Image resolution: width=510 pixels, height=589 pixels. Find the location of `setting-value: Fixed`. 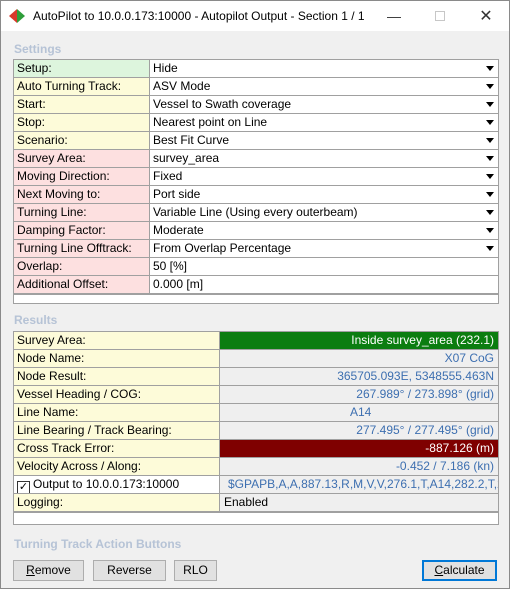

setting-value: Fixed is located at coordinates (168, 176).